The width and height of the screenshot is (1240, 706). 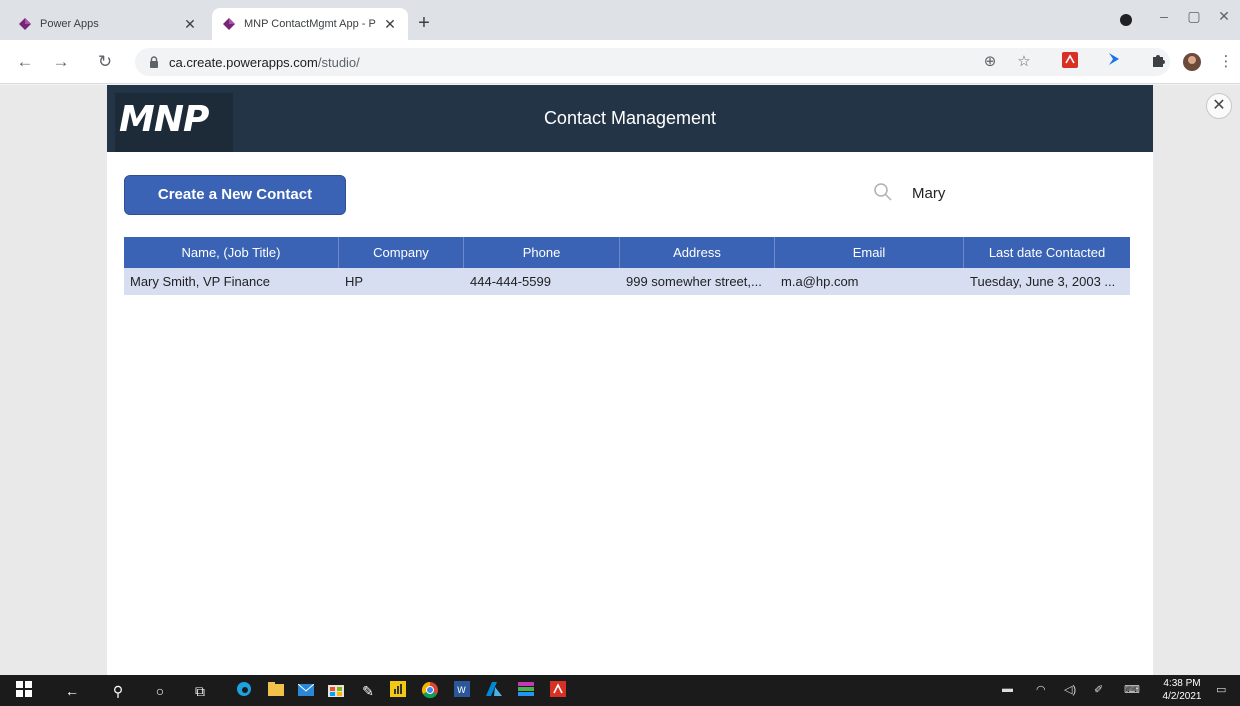 I want to click on clock-date: 4/2/2021, so click(x=1182, y=696).